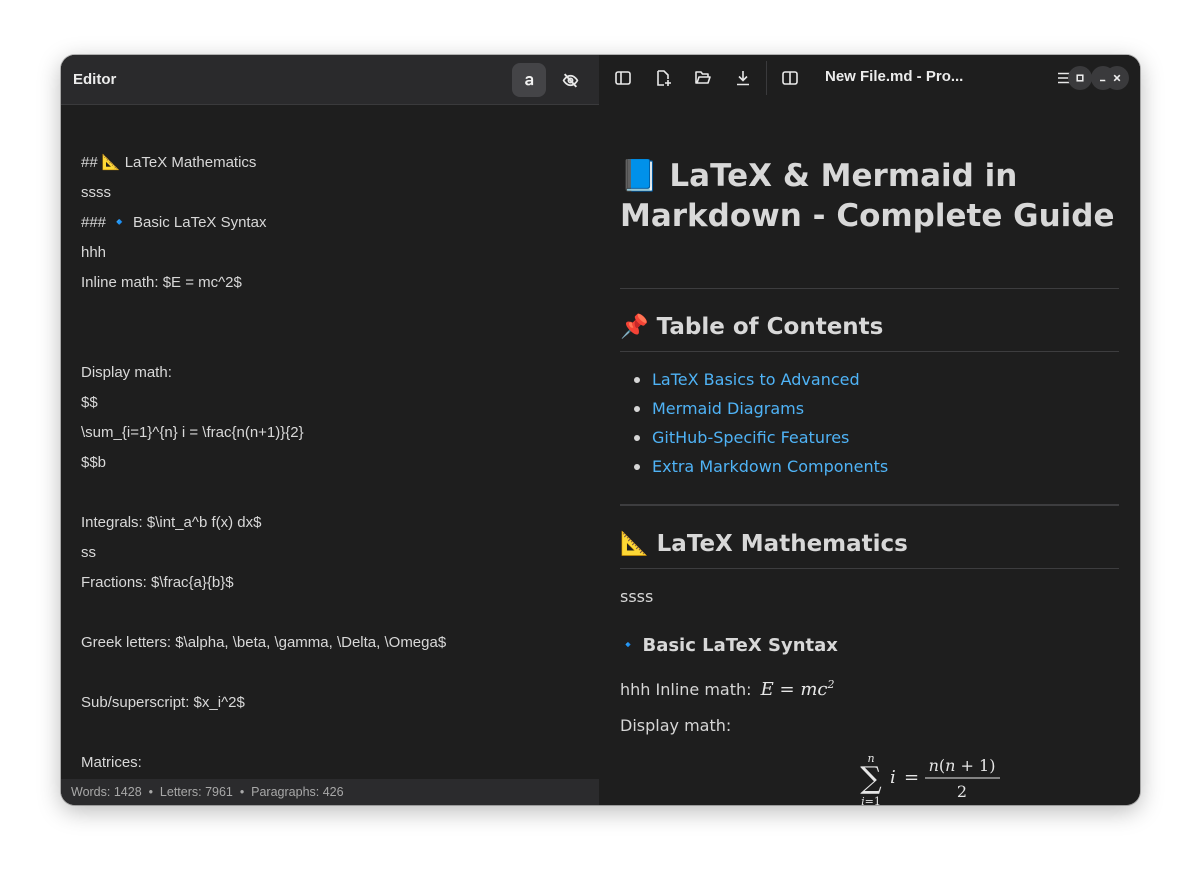  What do you see at coordinates (740, 645) in the screenshot?
I see `h3-text: Basic LaTeX Syntax` at bounding box center [740, 645].